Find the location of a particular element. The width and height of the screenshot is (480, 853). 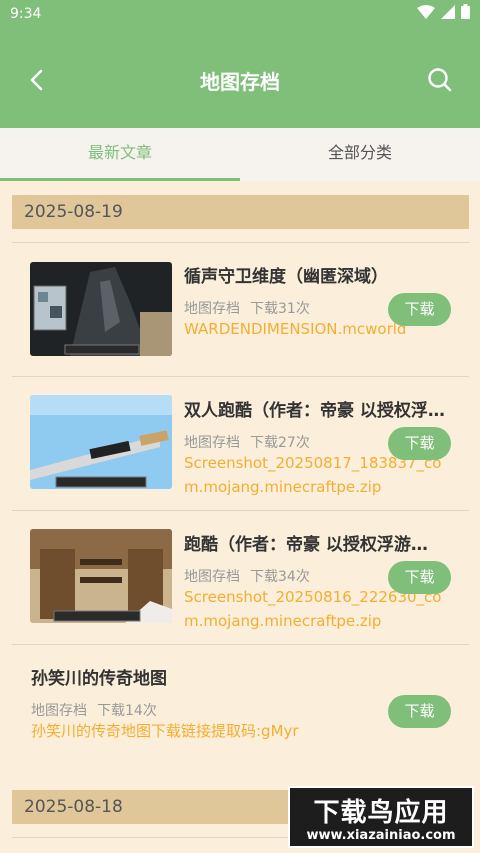

article-downloads: 下载14次 is located at coordinates (127, 711).